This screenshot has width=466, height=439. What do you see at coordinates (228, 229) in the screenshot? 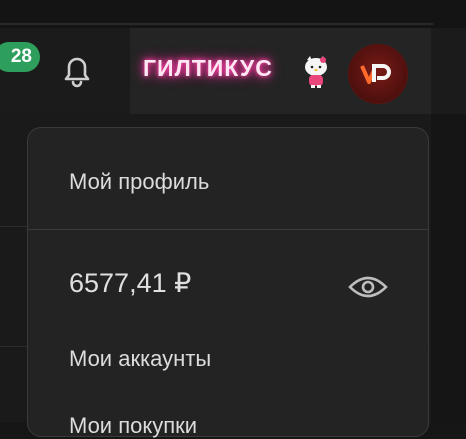
I see `menu-divider` at bounding box center [228, 229].